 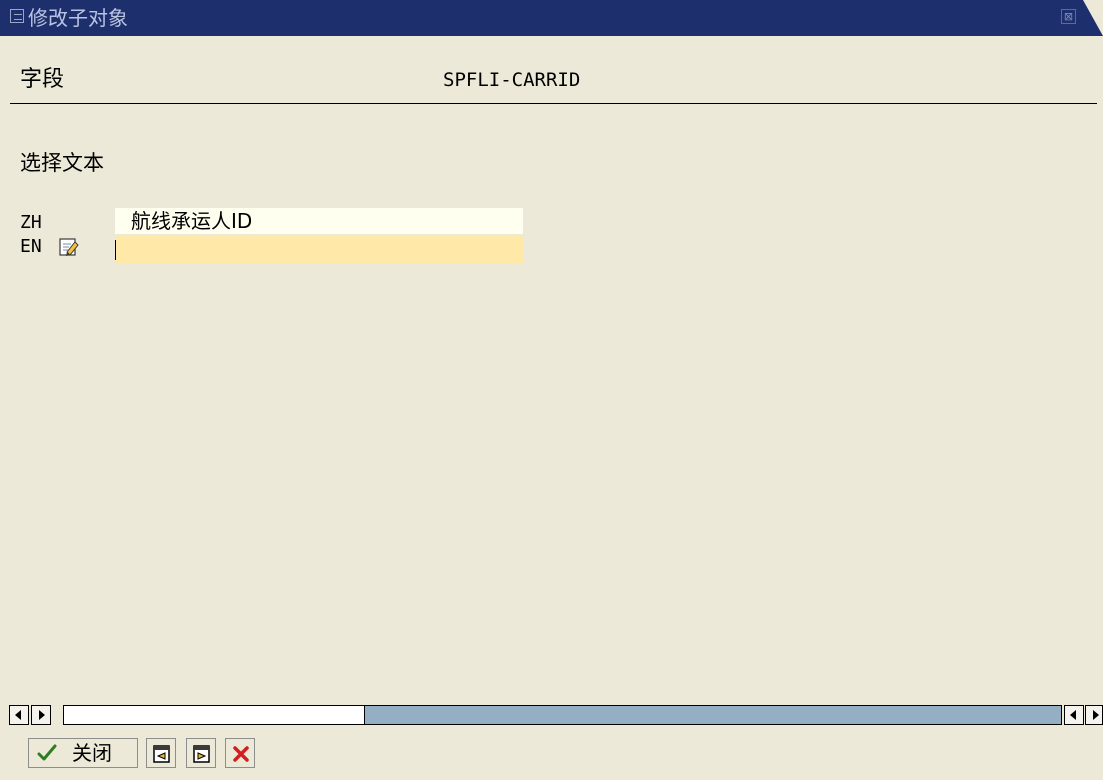 I want to click on scroll-thumb, so click(x=214, y=715).